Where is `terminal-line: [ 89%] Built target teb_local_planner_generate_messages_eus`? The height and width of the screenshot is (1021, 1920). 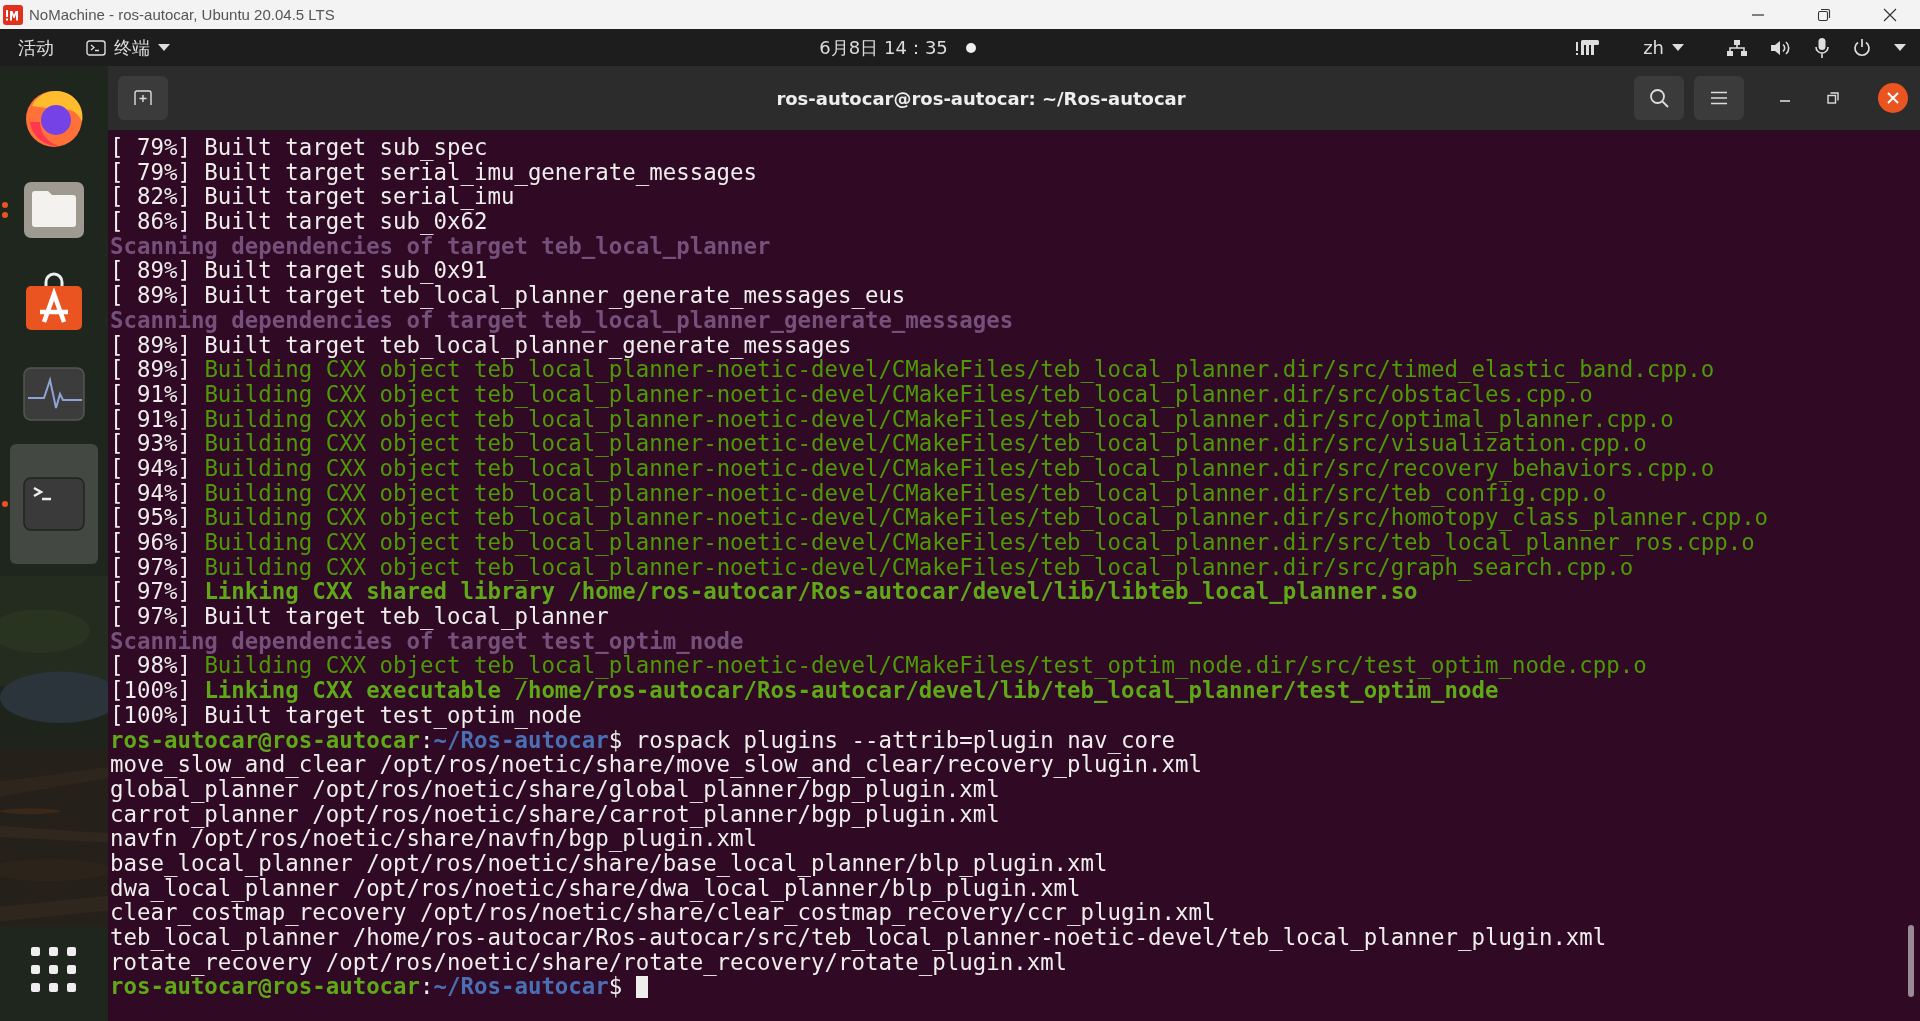
terminal-line: [ 89%] Built target teb_local_planner_generate_messages_eus is located at coordinates (508, 295).